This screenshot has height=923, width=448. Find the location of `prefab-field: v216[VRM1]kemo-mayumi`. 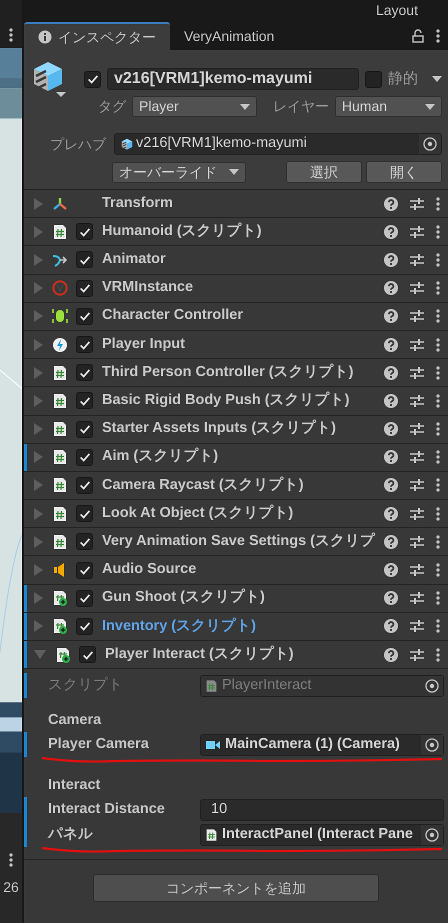

prefab-field: v216[VRM1]kemo-mayumi is located at coordinates (278, 144).